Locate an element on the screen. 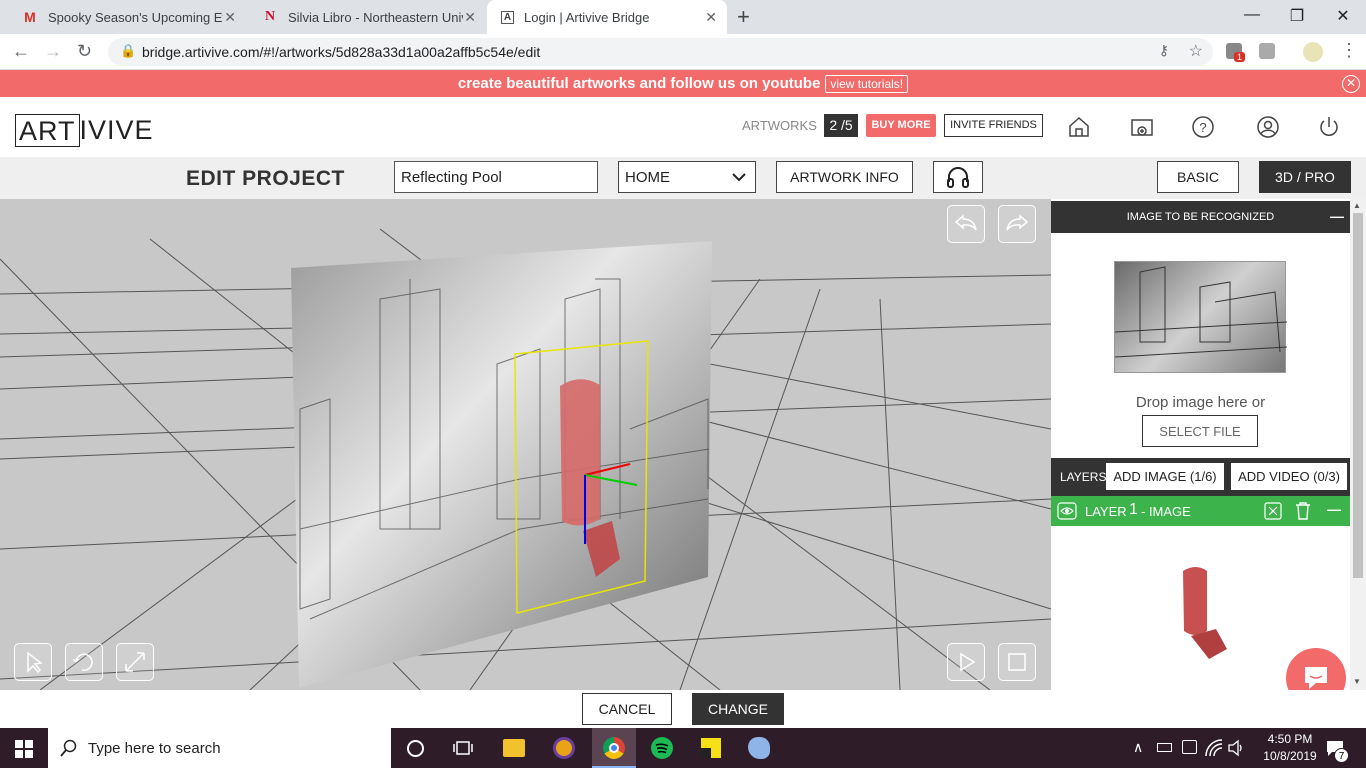 This screenshot has width=1366, height=768. task-view-icon is located at coordinates (463, 748).